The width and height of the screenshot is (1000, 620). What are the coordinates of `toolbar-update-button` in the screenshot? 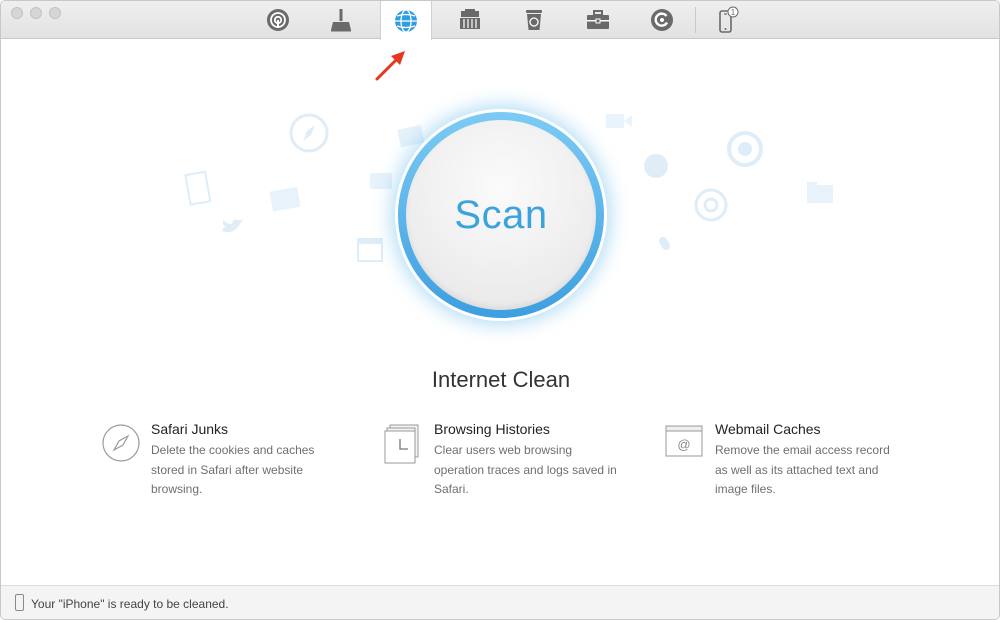 It's located at (662, 20).